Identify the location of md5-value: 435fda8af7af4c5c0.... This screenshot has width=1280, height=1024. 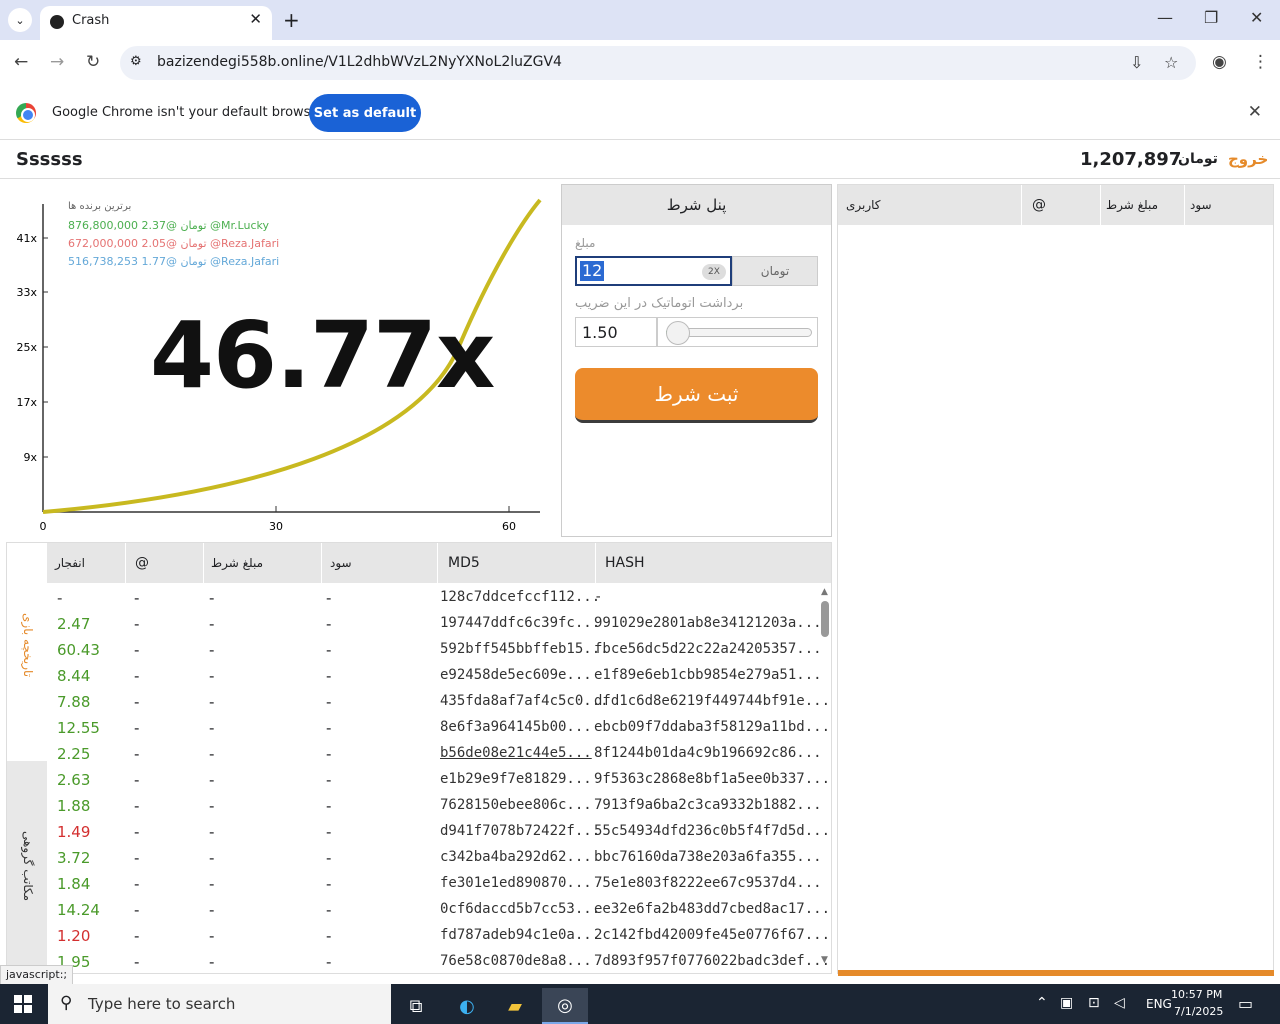
(524, 701).